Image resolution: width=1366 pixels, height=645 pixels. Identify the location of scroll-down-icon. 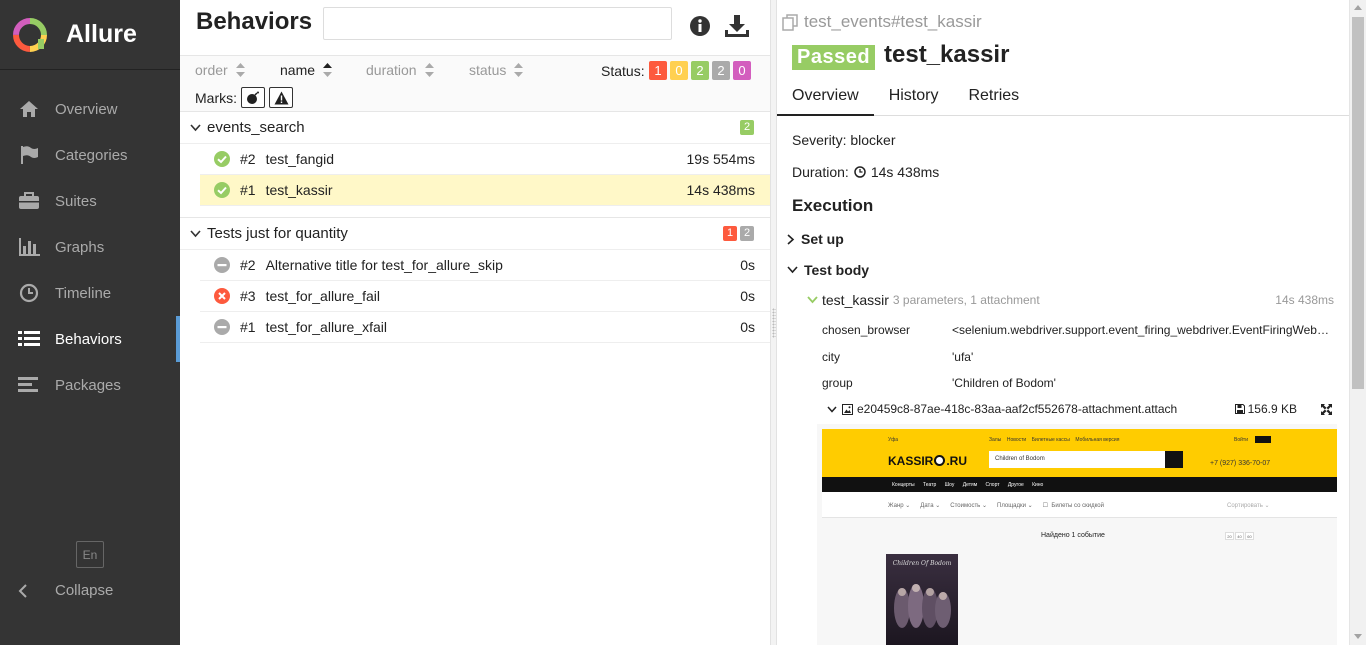
(1358, 636).